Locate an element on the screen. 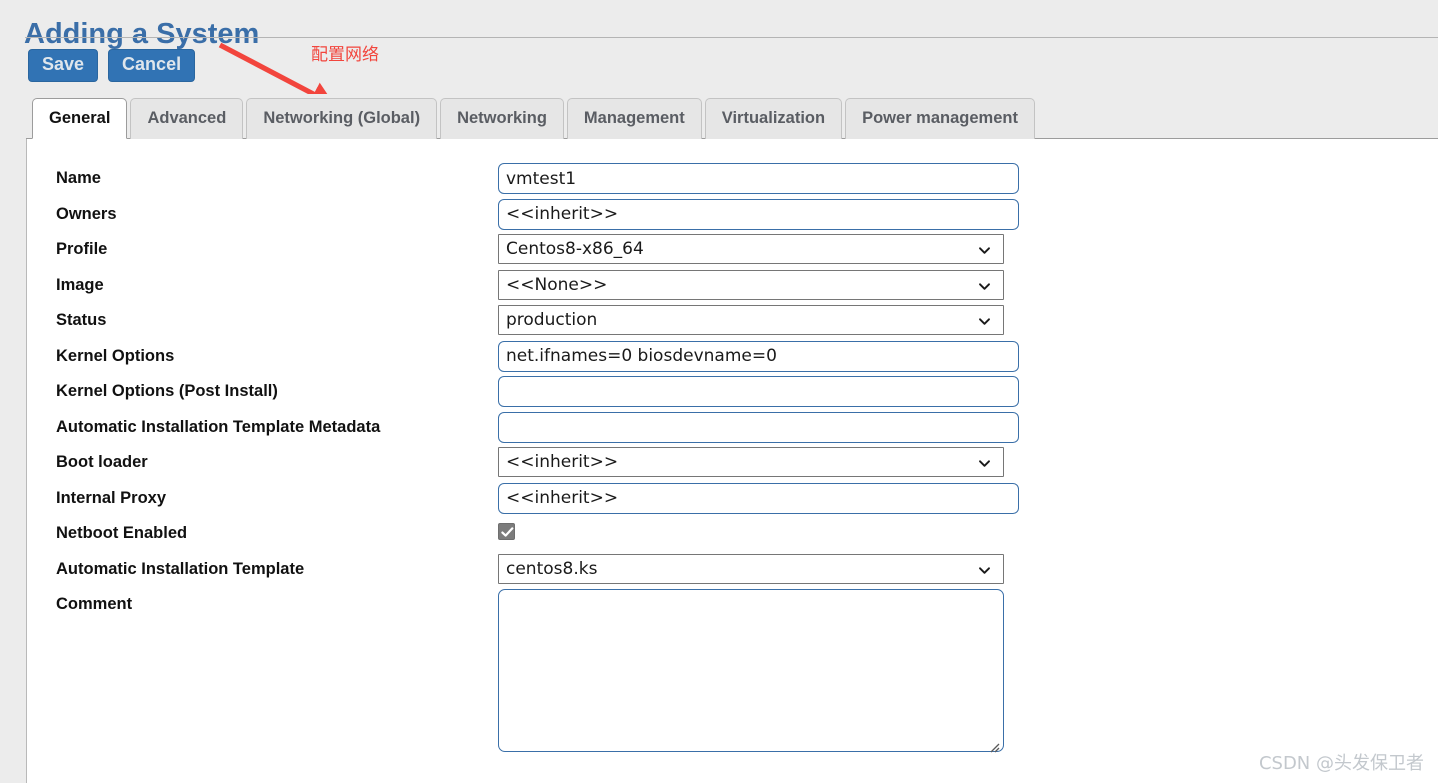 This screenshot has height=783, width=1438. title-divider is located at coordinates (731, 37).